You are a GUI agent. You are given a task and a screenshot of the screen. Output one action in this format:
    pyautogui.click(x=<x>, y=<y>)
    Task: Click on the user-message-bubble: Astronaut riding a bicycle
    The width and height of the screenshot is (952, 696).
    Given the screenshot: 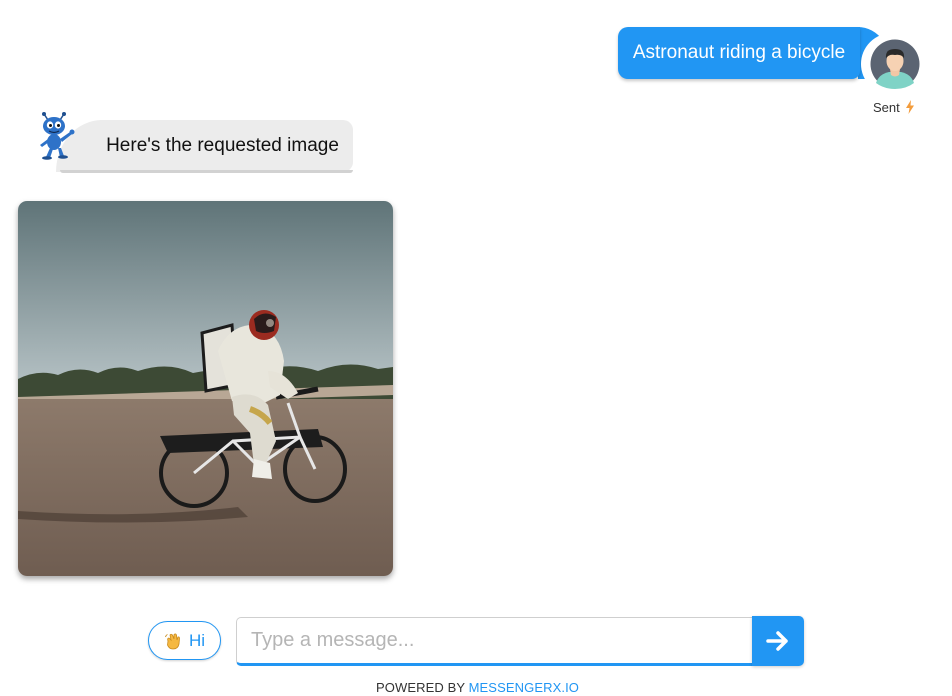 What is the action you would take?
    pyautogui.click(x=739, y=53)
    